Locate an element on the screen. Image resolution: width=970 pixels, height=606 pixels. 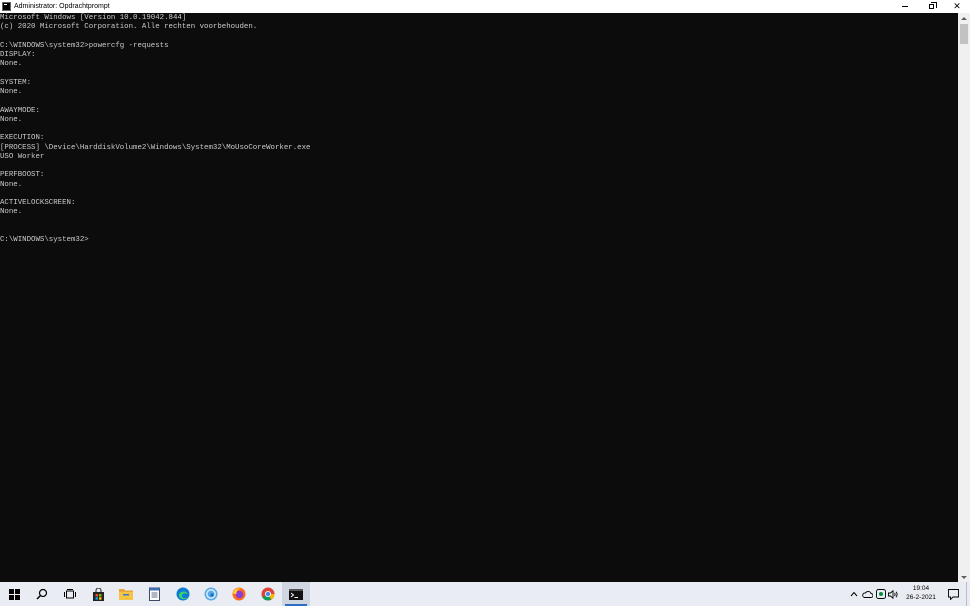
start-icon is located at coordinates (14, 594).